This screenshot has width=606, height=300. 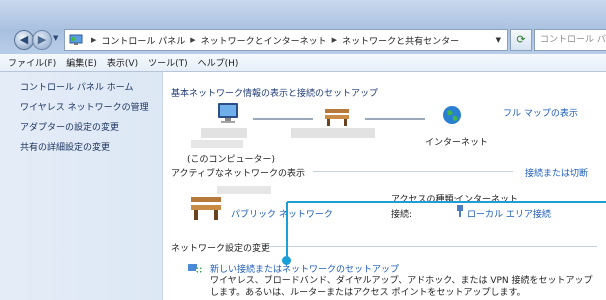 What do you see at coordinates (275, 94) in the screenshot?
I see `basic-network-heading: 基本ネットワーク情報の表示と接続のセットアップ` at bounding box center [275, 94].